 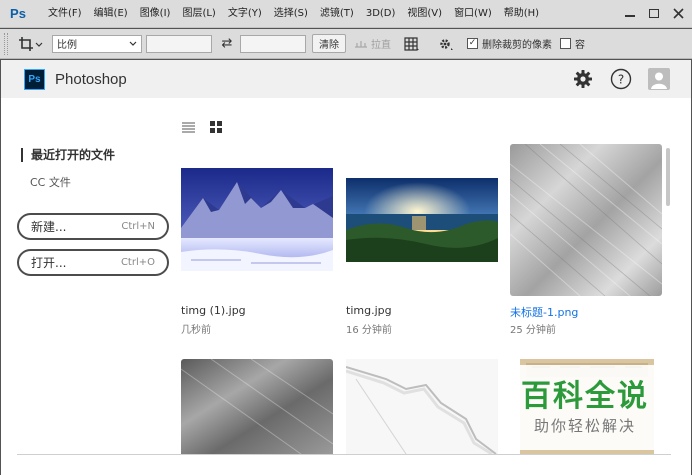 What do you see at coordinates (473, 14) in the screenshot?
I see `menu-window: 窗口(W)` at bounding box center [473, 14].